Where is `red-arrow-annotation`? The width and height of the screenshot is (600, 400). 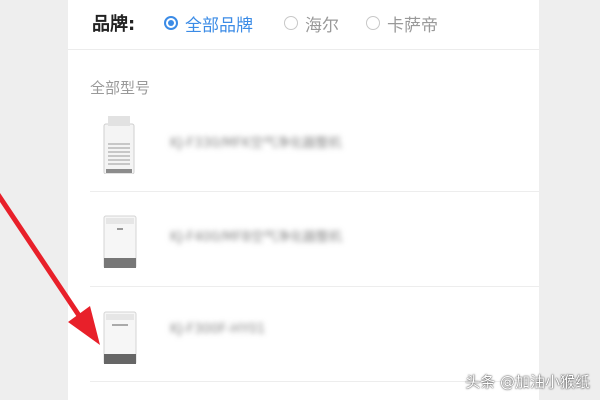
red-arrow-annotation is located at coordinates (50, 268).